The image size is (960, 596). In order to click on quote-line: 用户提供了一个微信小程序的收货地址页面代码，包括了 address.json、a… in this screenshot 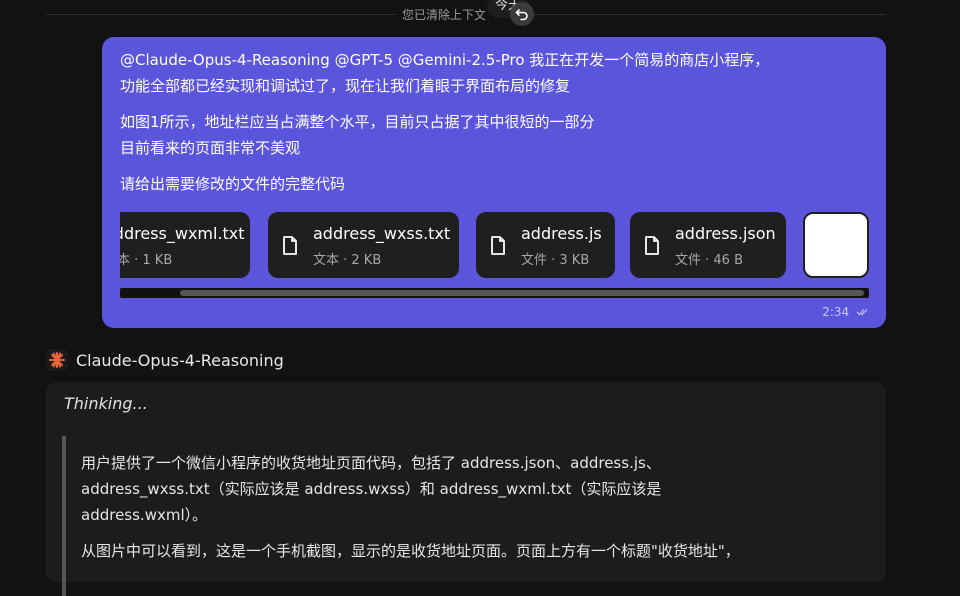, I will do `click(371, 463)`.